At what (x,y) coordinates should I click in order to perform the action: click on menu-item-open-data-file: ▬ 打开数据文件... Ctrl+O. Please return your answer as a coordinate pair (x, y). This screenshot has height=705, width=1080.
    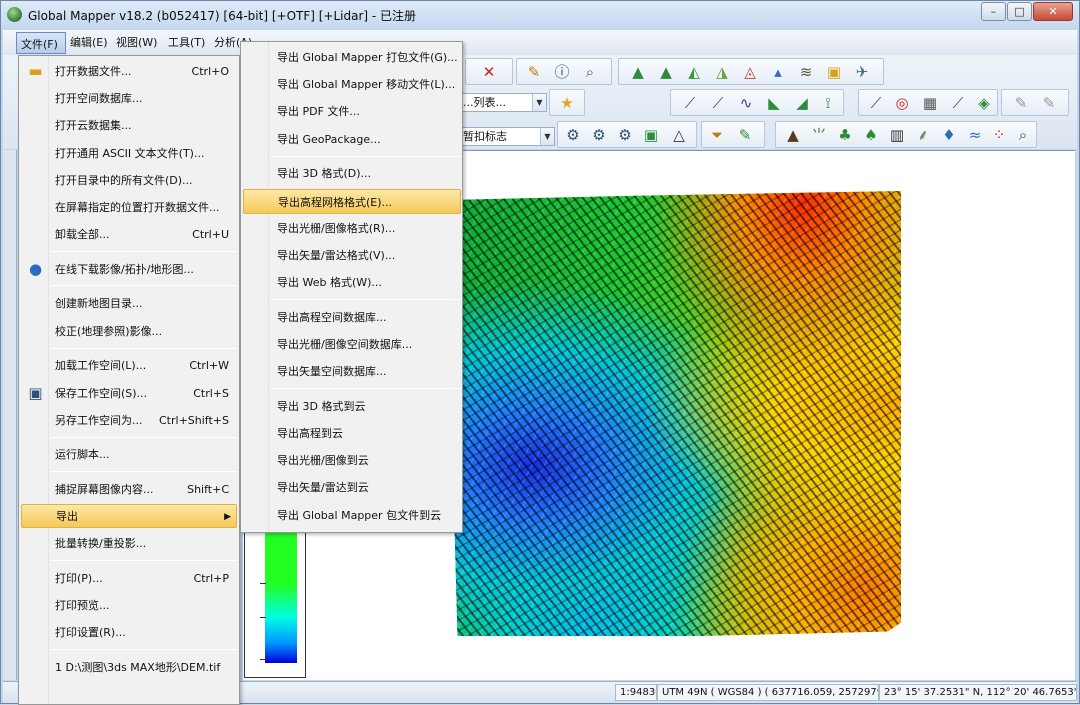
    Looking at the image, I should click on (129, 72).